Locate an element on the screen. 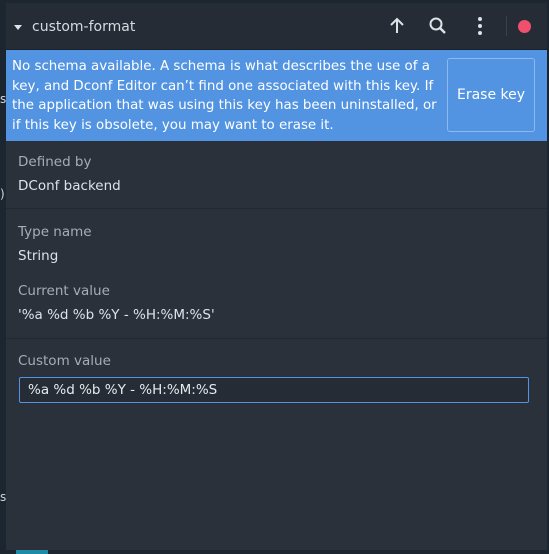  arrow-up-icon is located at coordinates (397, 25).